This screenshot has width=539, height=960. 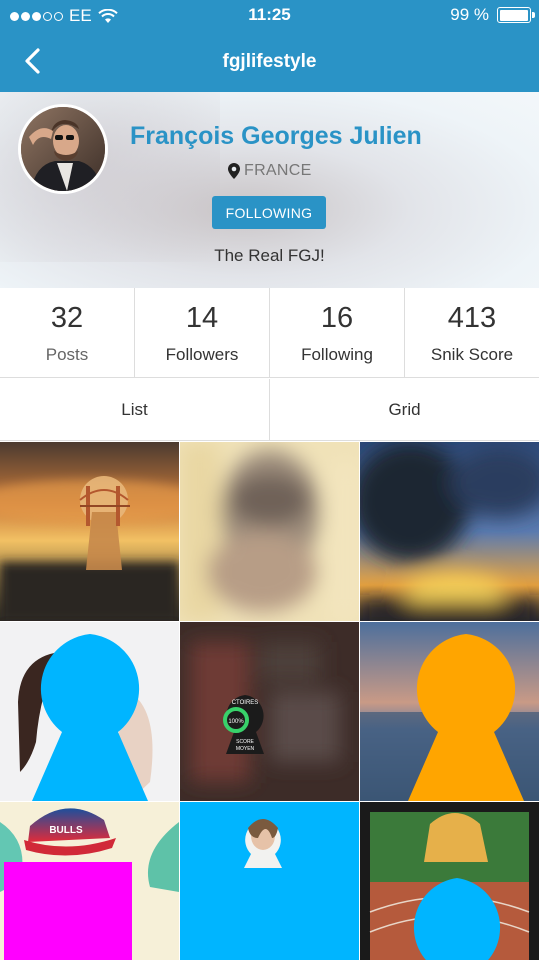 I want to click on stat-label: Posts, so click(x=67, y=354).